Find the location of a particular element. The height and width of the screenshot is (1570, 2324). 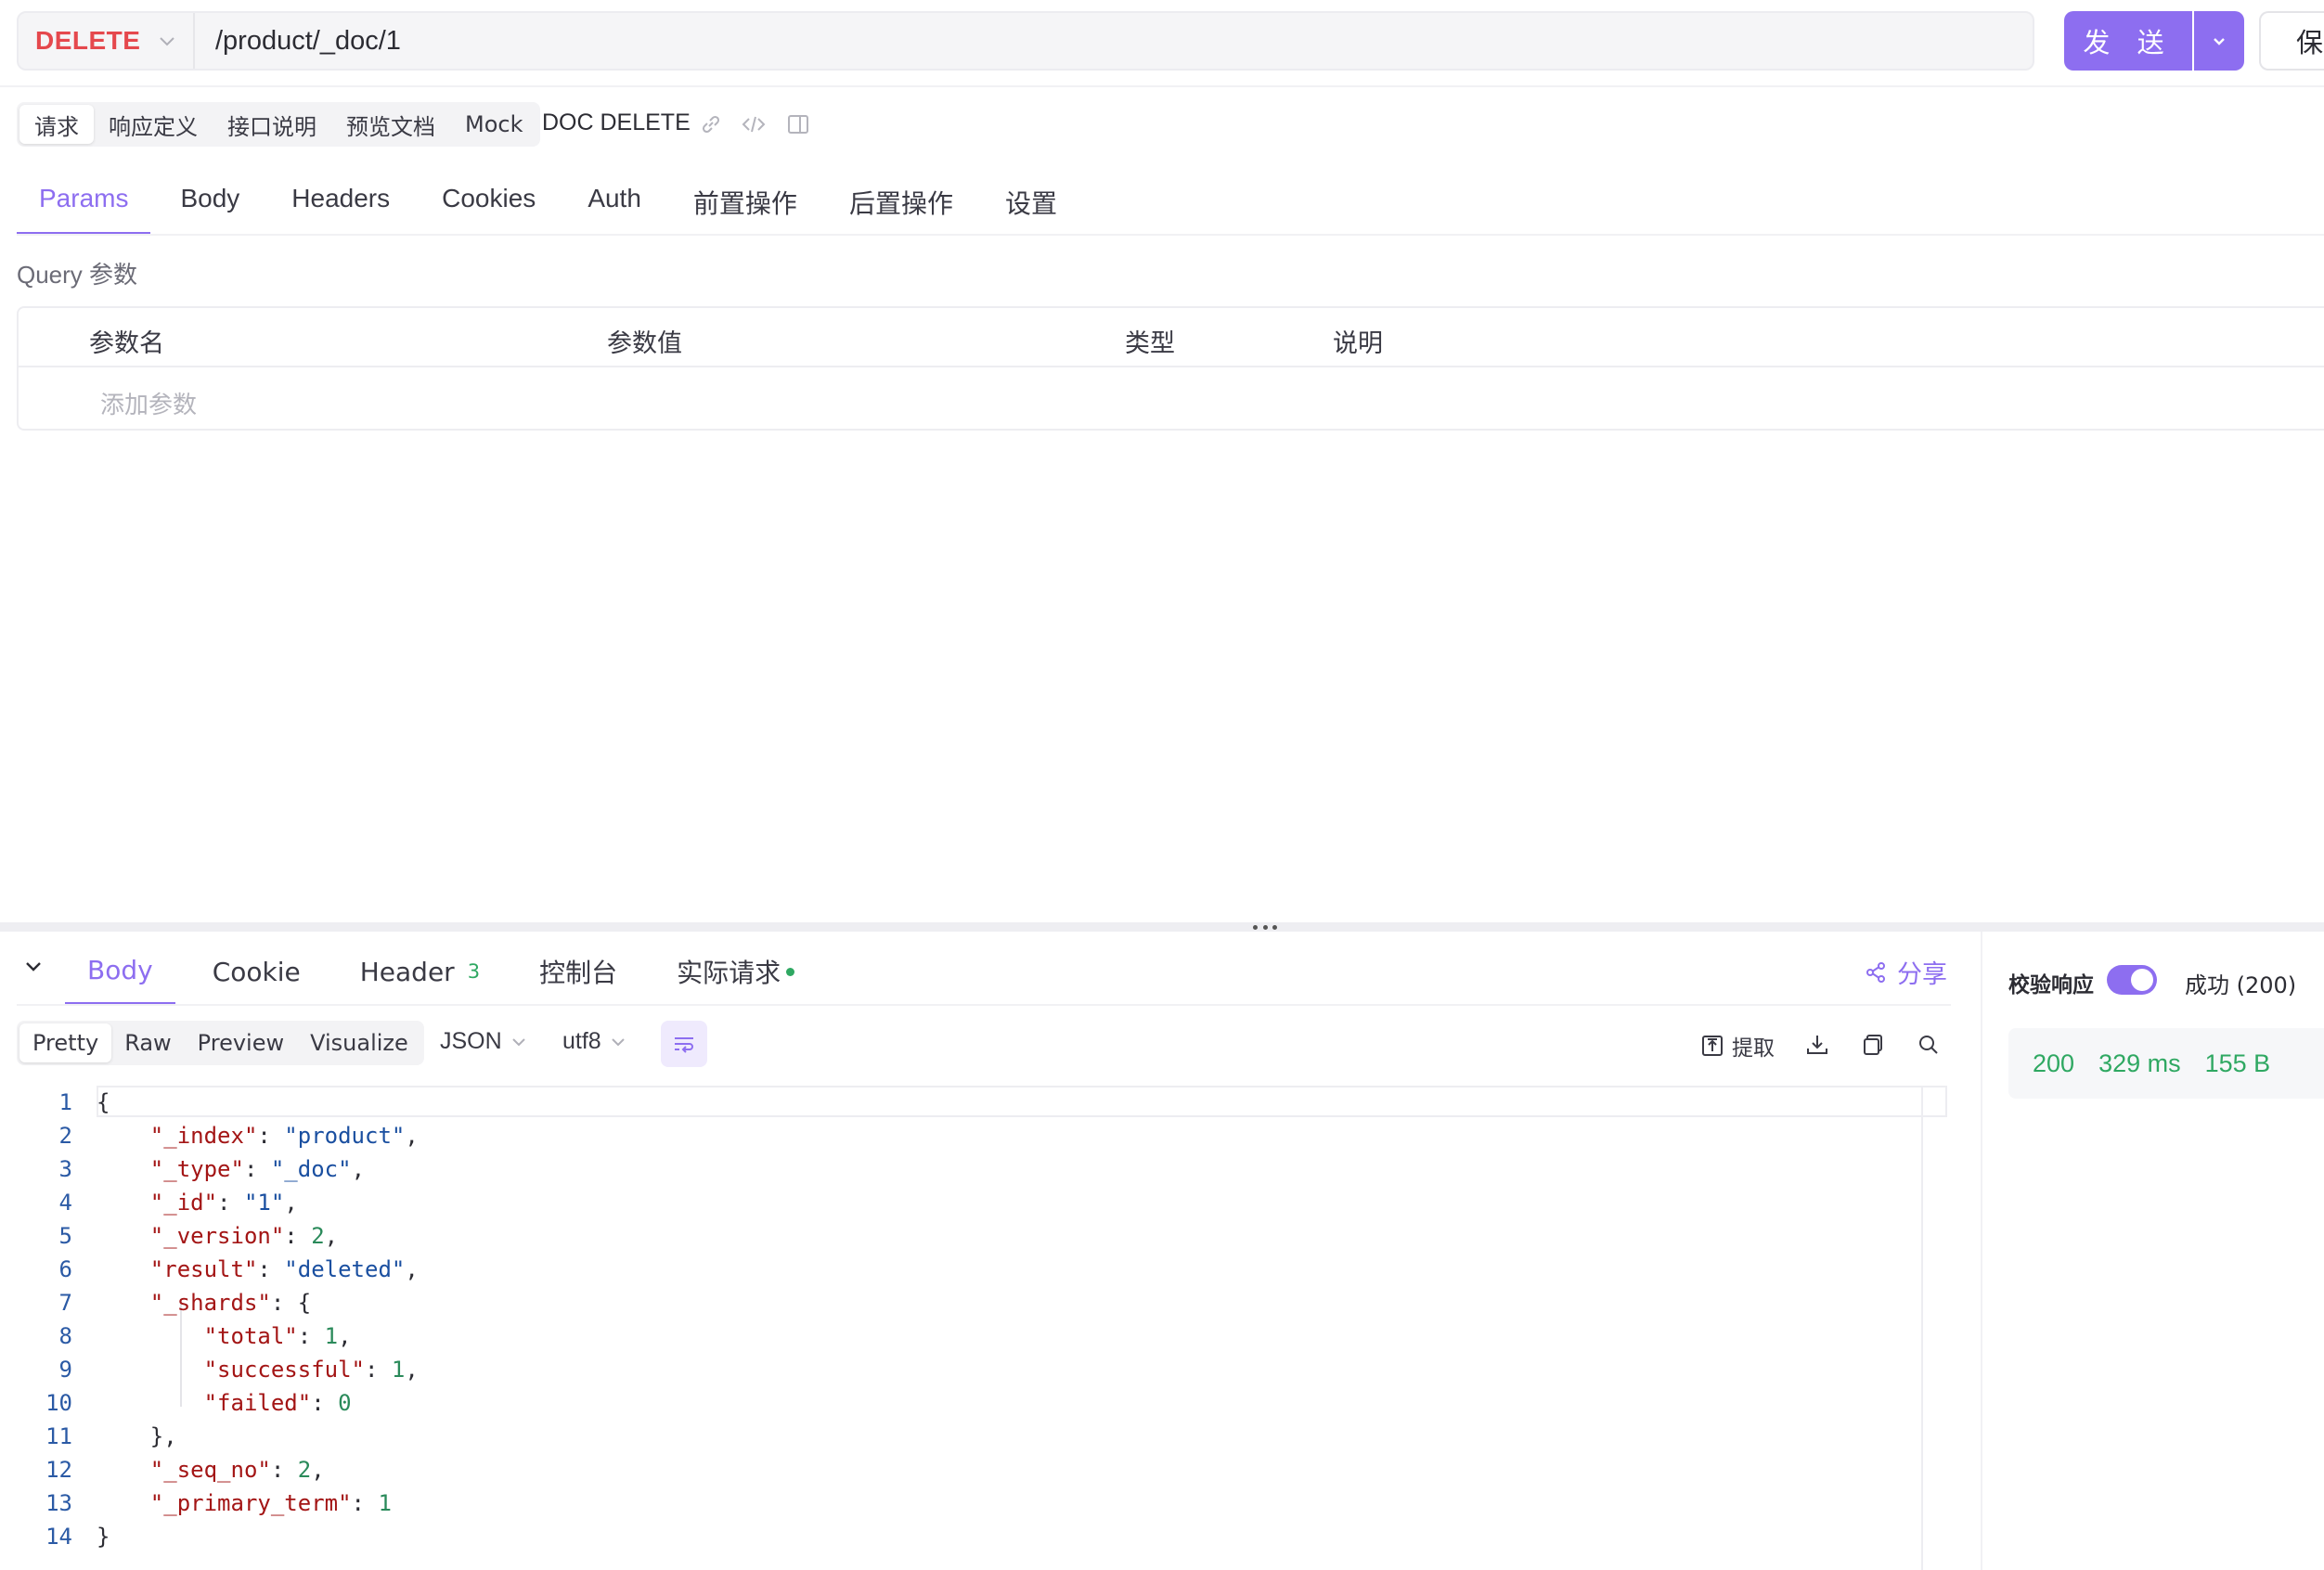

view-pretty: Pretty is located at coordinates (65, 1042).